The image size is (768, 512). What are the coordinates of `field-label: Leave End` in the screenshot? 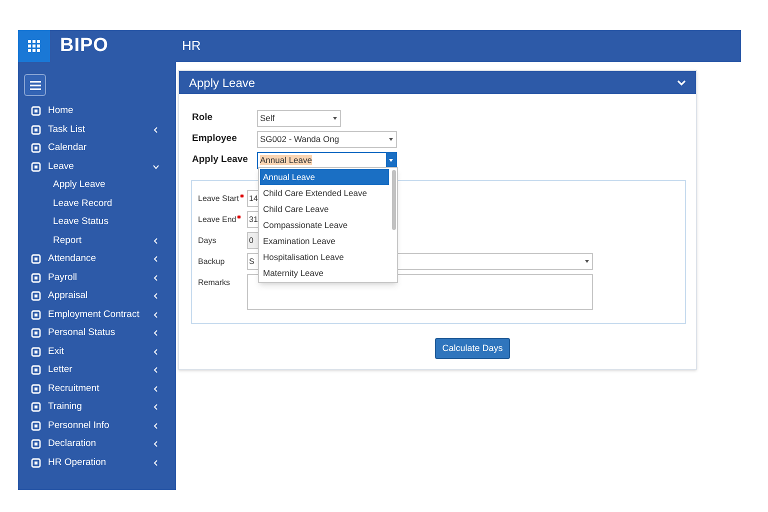 It's located at (217, 220).